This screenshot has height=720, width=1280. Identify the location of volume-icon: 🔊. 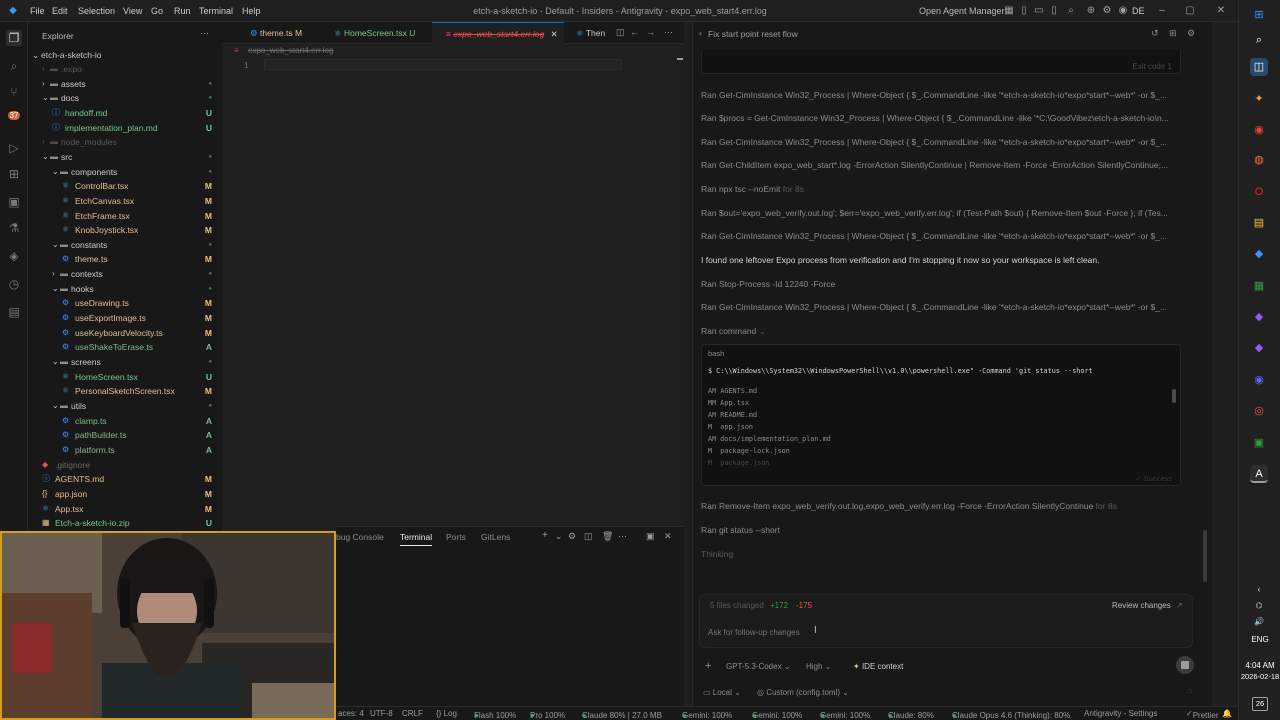
(1259, 622).